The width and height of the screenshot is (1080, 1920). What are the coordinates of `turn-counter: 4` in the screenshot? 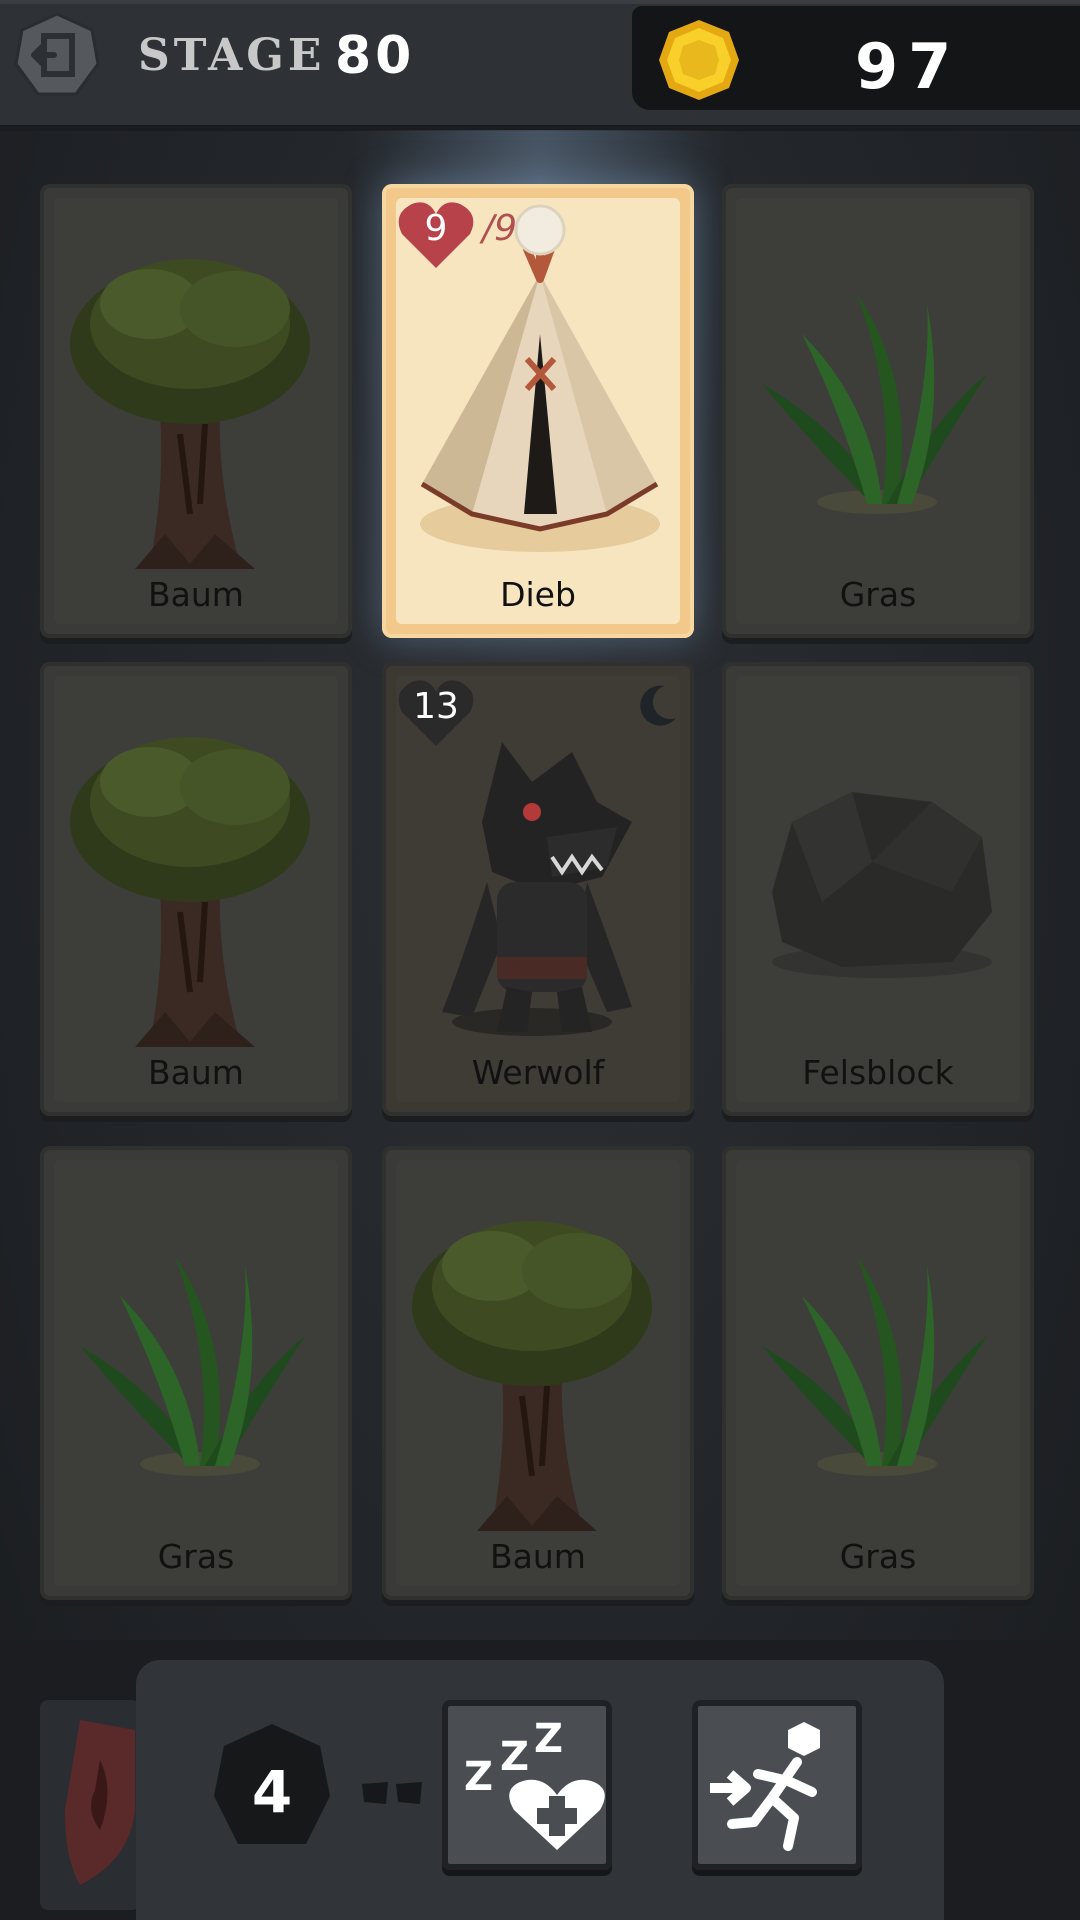 It's located at (272, 1790).